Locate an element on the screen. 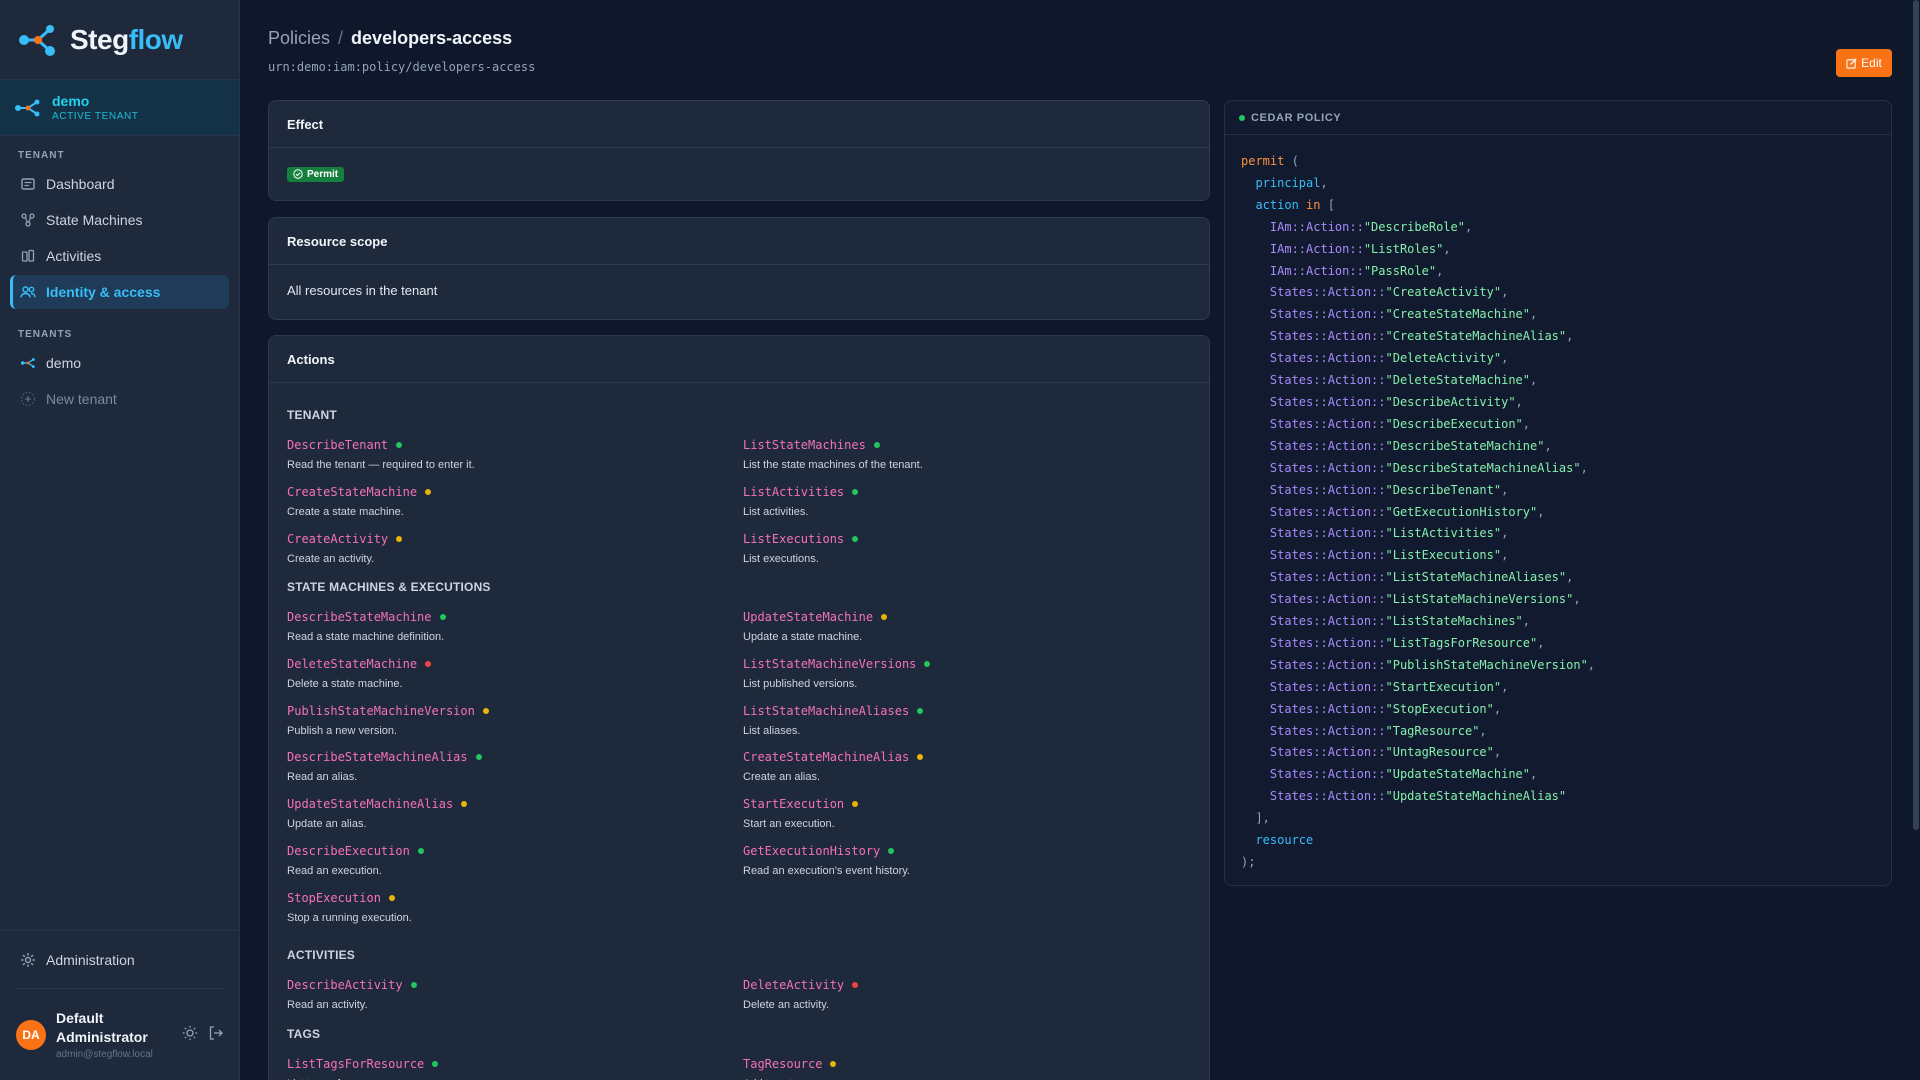 The width and height of the screenshot is (1920, 1080). action-description: Read an execution's event history. is located at coordinates (826, 871).